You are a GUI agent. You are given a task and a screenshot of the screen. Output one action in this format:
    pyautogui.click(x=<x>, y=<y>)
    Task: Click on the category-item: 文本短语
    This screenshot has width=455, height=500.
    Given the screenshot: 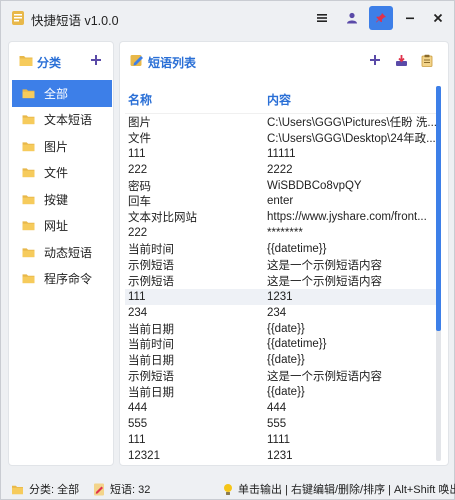 What is the action you would take?
    pyautogui.click(x=62, y=120)
    